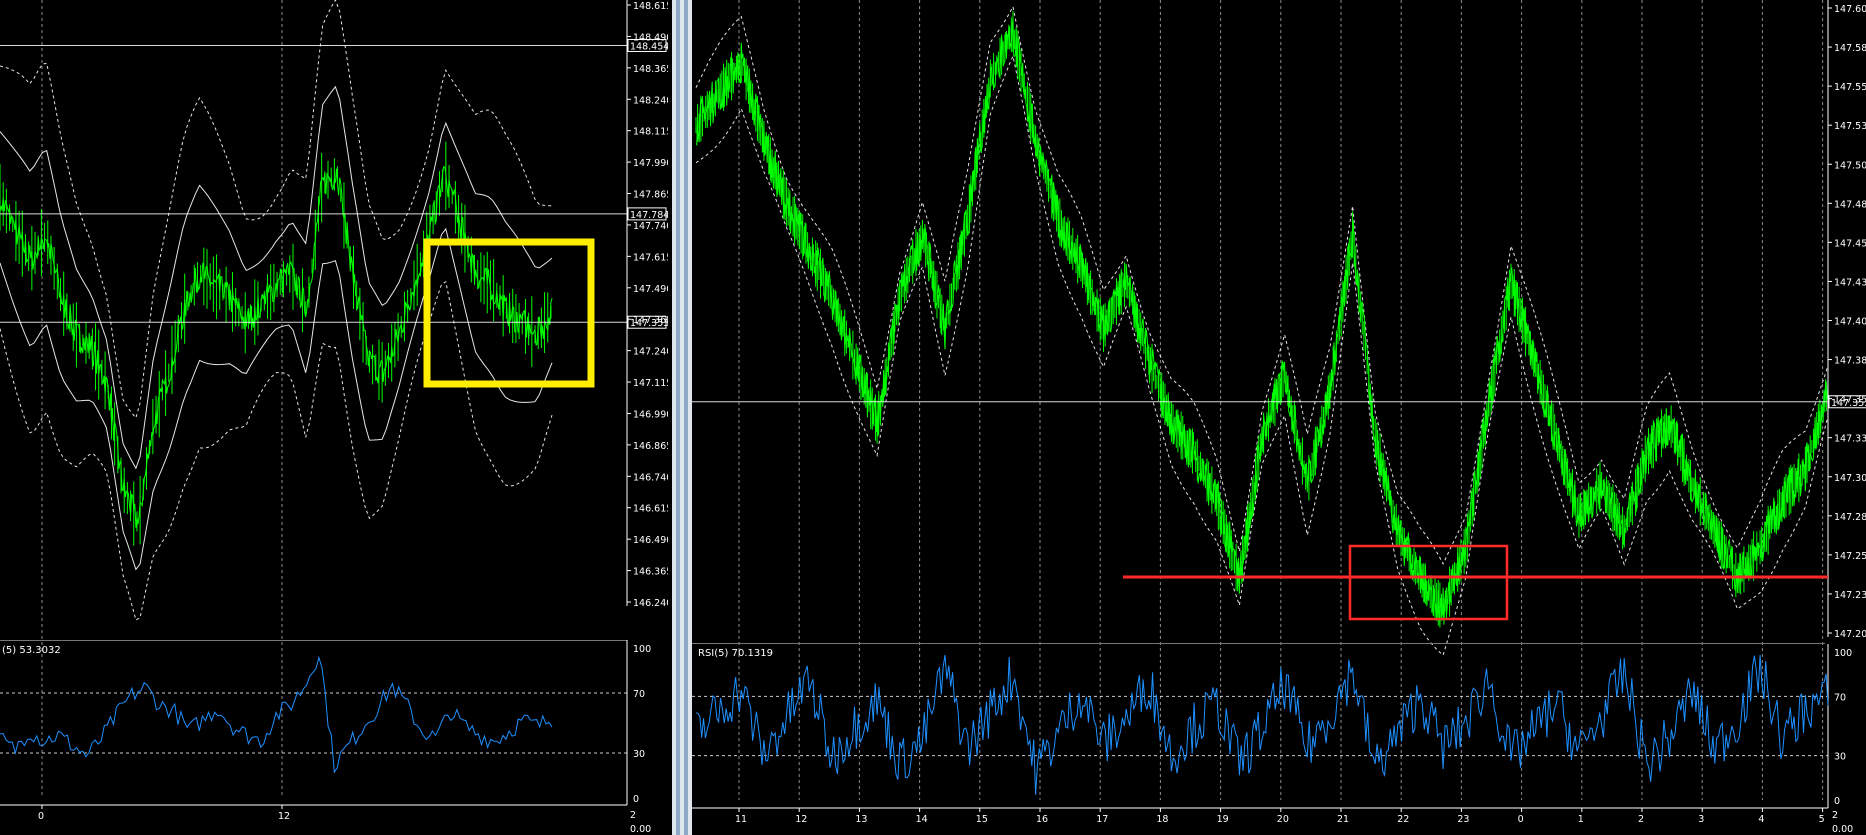 This screenshot has width=1866, height=835. What do you see at coordinates (1850, 322) in the screenshot?
I see `price-tick-label: 147.405` at bounding box center [1850, 322].